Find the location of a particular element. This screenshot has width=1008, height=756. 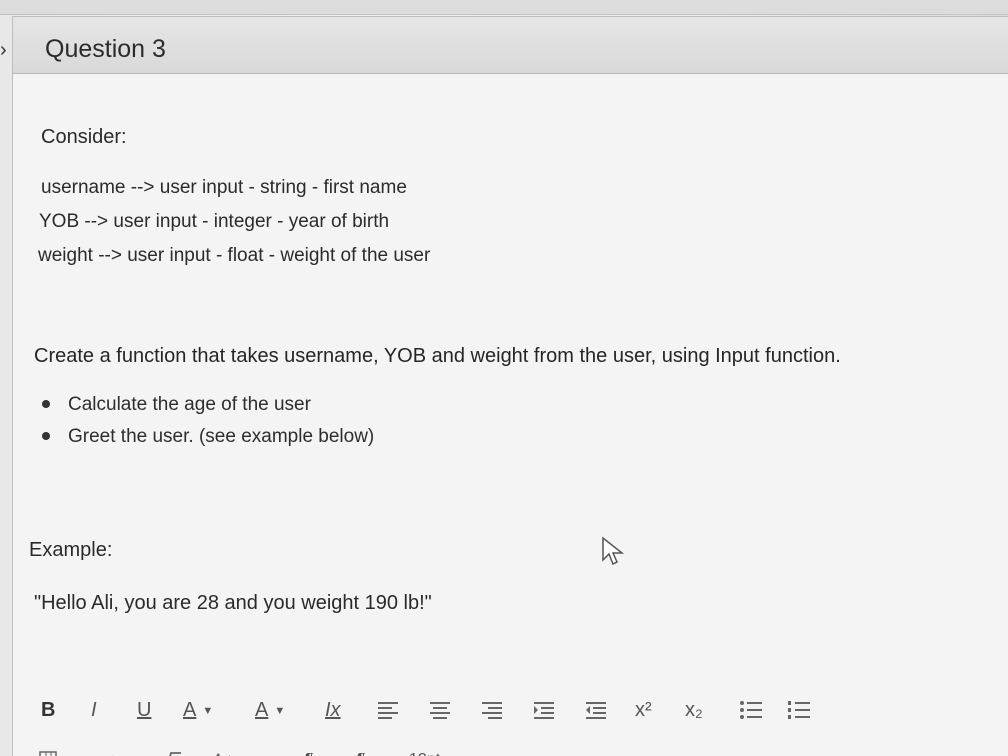

bullet-text: Calculate the age of the user is located at coordinates (189, 404).